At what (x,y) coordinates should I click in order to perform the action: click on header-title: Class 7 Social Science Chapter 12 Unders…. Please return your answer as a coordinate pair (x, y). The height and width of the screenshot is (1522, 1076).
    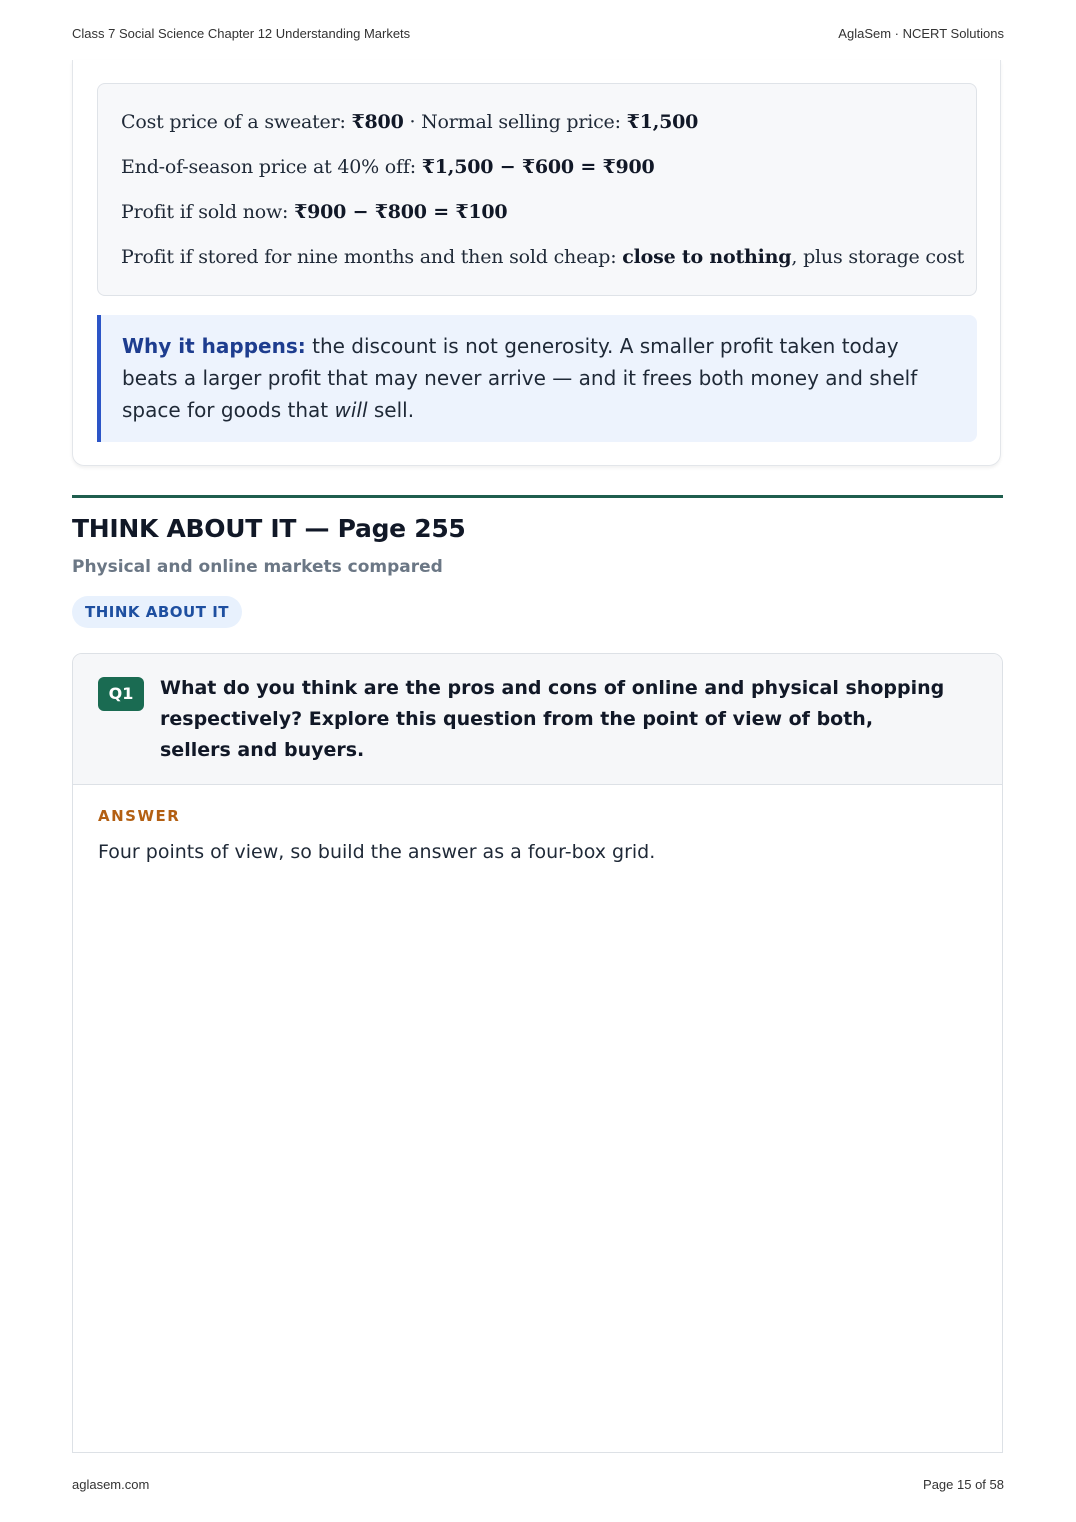
    Looking at the image, I should click on (241, 33).